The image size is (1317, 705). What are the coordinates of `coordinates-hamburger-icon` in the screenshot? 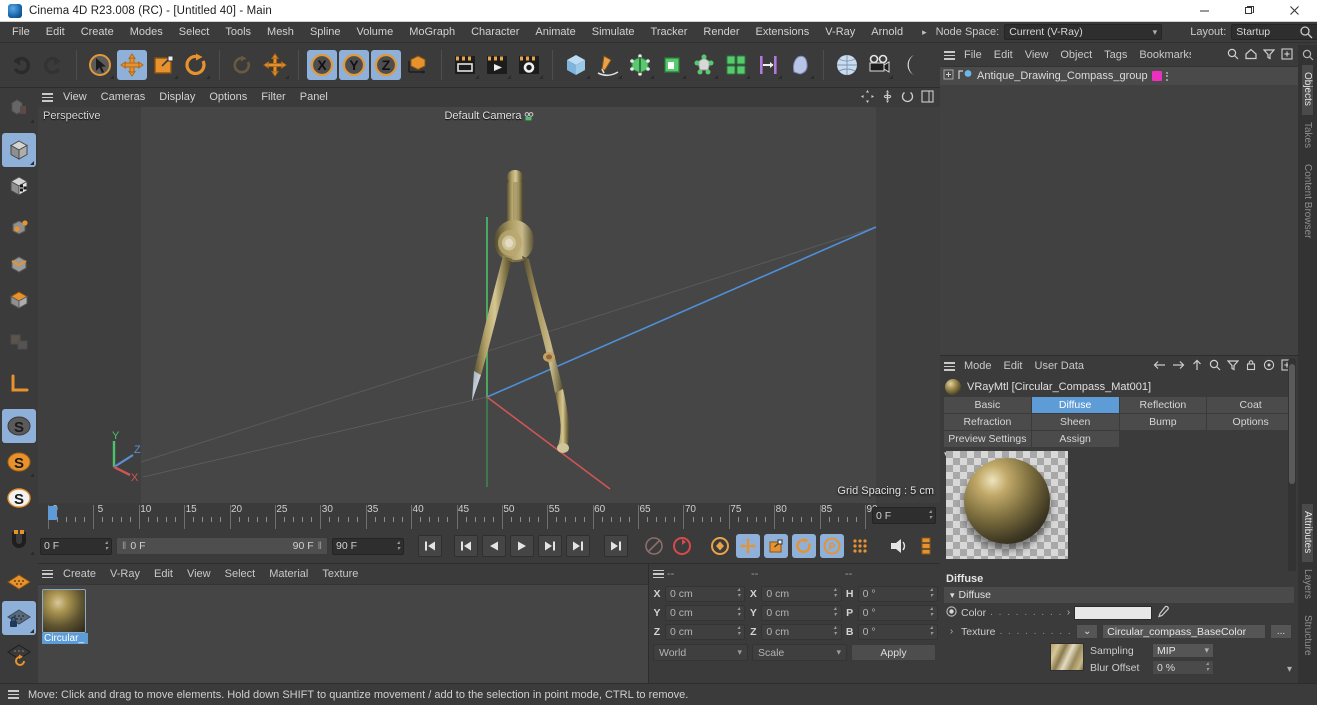 It's located at (658, 574).